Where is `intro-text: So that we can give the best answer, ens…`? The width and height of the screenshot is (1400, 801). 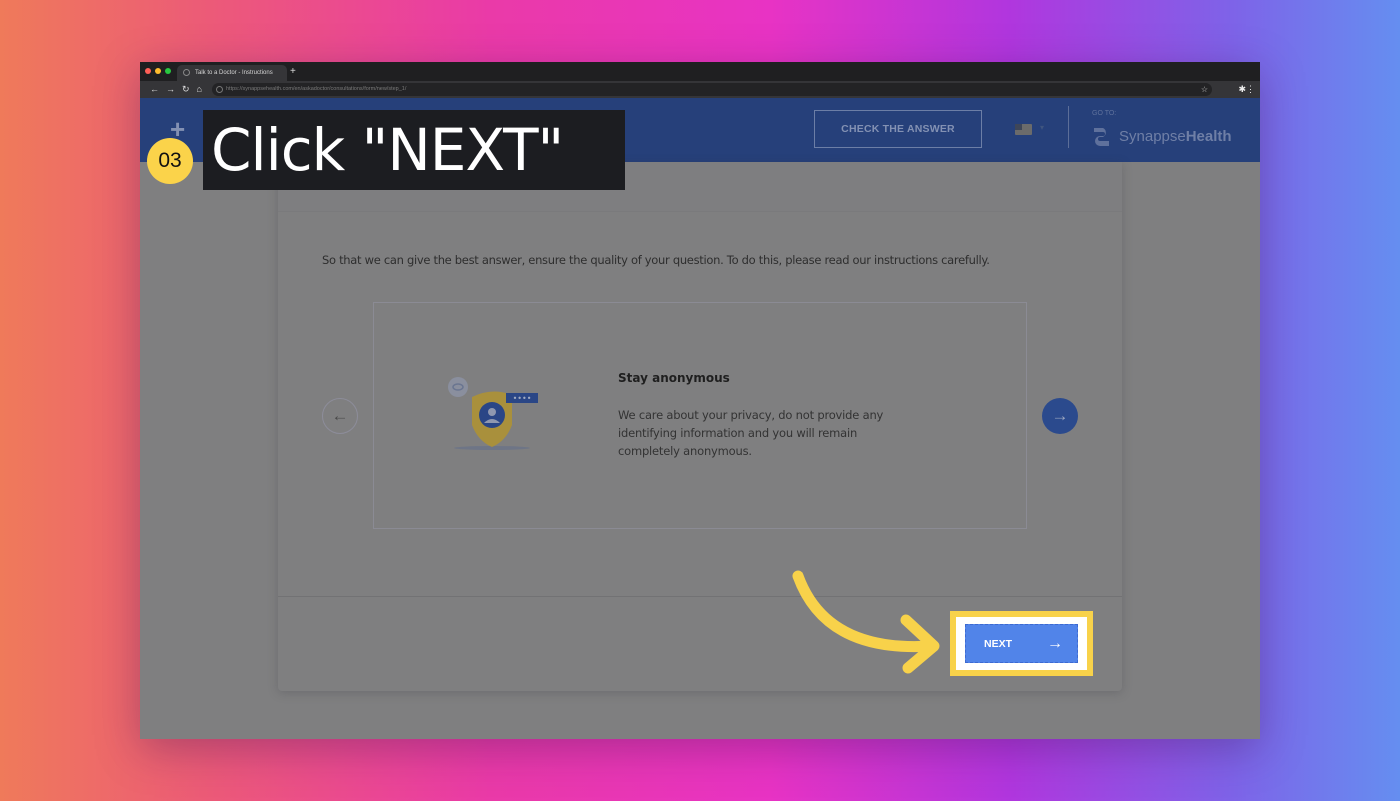
intro-text: So that we can give the best answer, ens… is located at coordinates (656, 260).